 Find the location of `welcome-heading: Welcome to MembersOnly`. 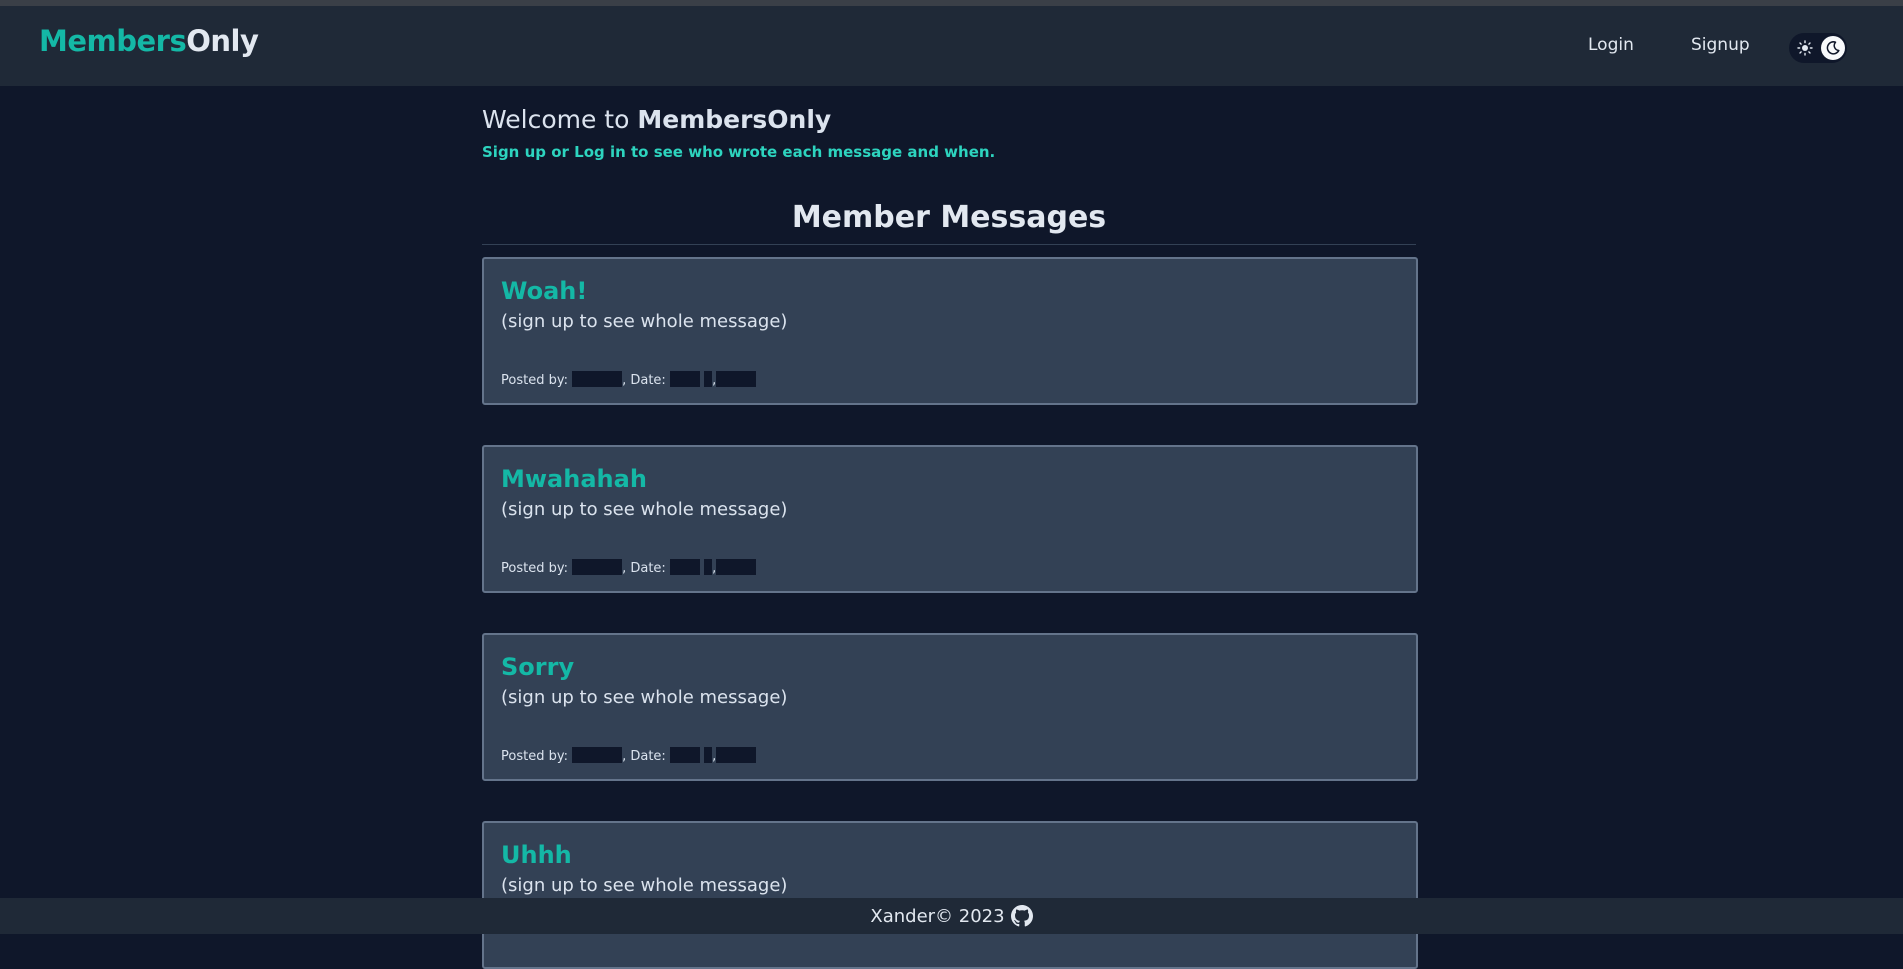

welcome-heading: Welcome to MembersOnly is located at coordinates (656, 119).